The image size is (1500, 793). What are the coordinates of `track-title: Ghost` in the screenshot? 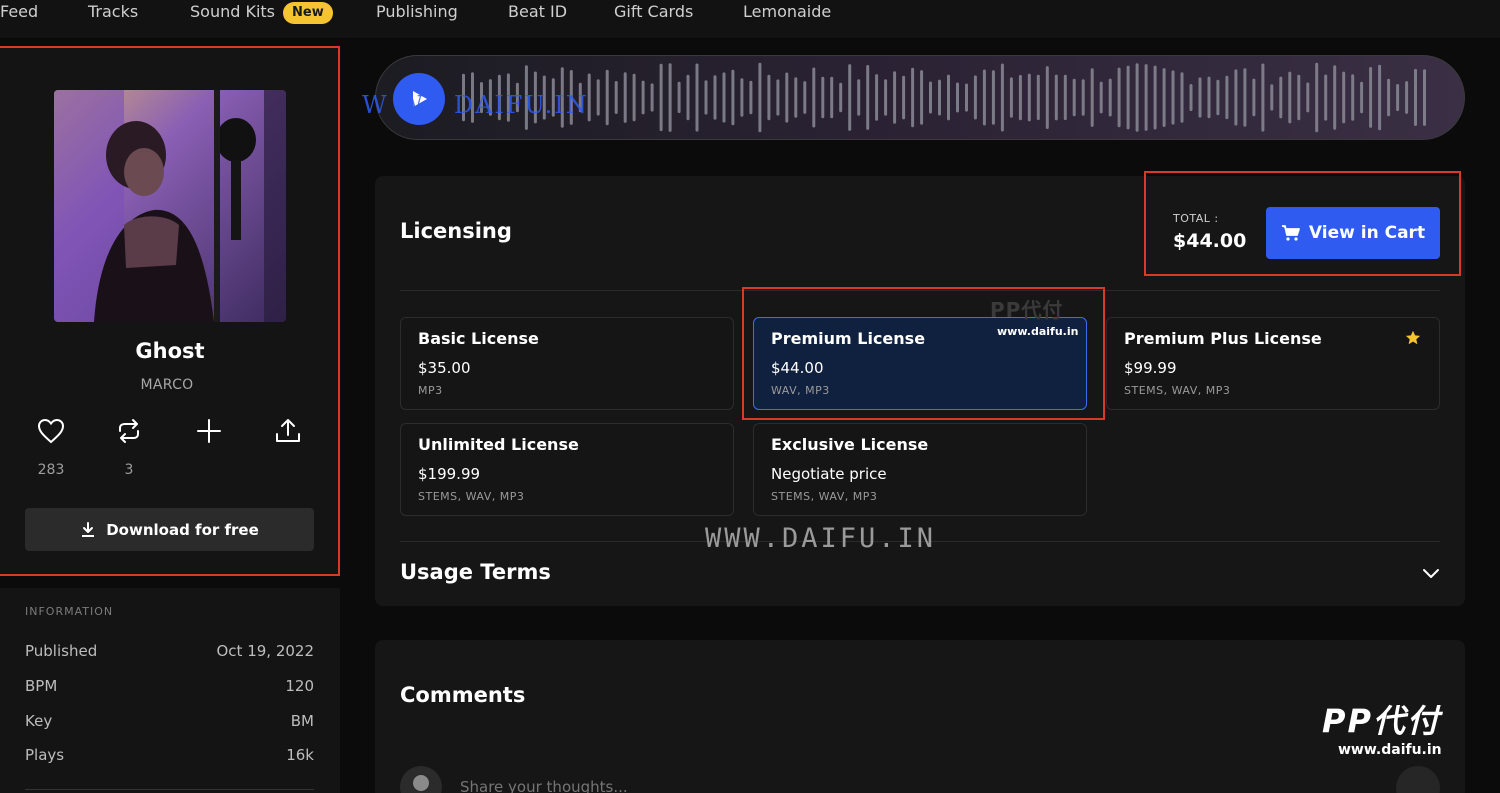 It's located at (170, 351).